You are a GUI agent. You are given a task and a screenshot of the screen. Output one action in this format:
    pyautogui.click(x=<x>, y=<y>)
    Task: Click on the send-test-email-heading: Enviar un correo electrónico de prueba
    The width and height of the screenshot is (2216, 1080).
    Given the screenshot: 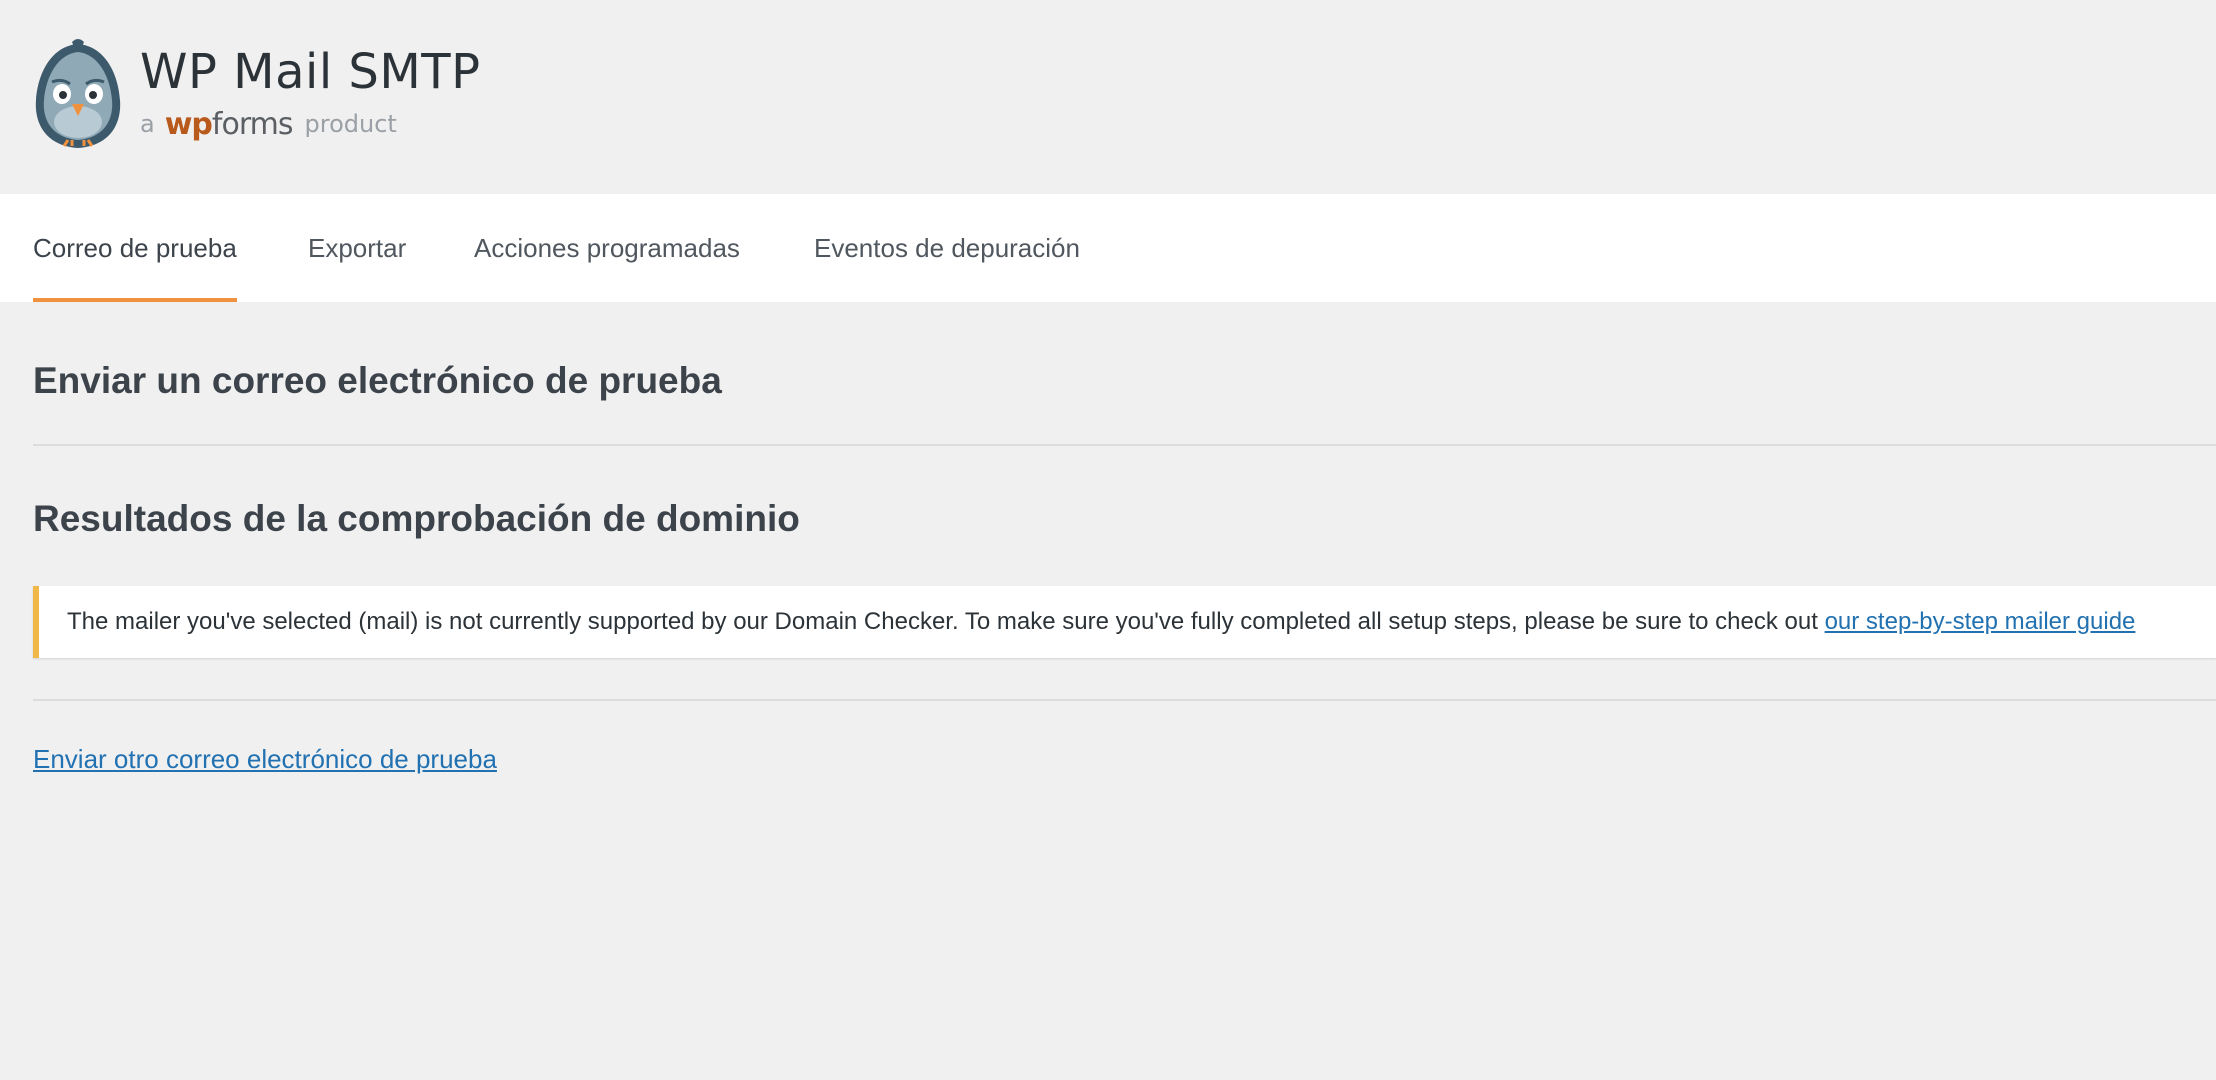 What is the action you would take?
    pyautogui.click(x=377, y=380)
    